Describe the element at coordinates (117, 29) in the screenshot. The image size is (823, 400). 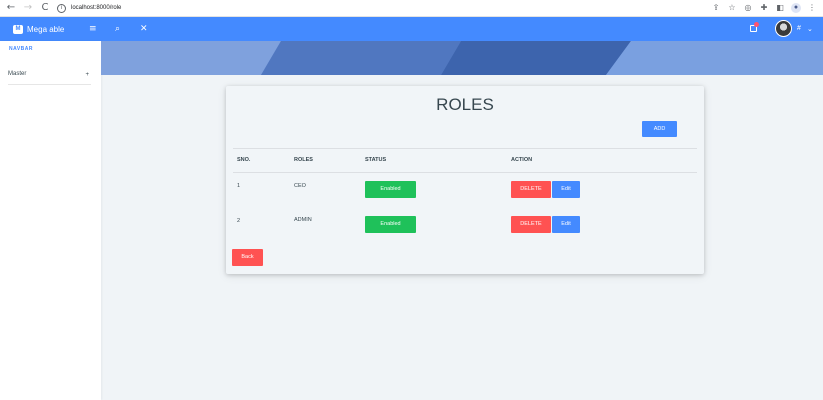
I see `search-icon: ⌕` at that location.